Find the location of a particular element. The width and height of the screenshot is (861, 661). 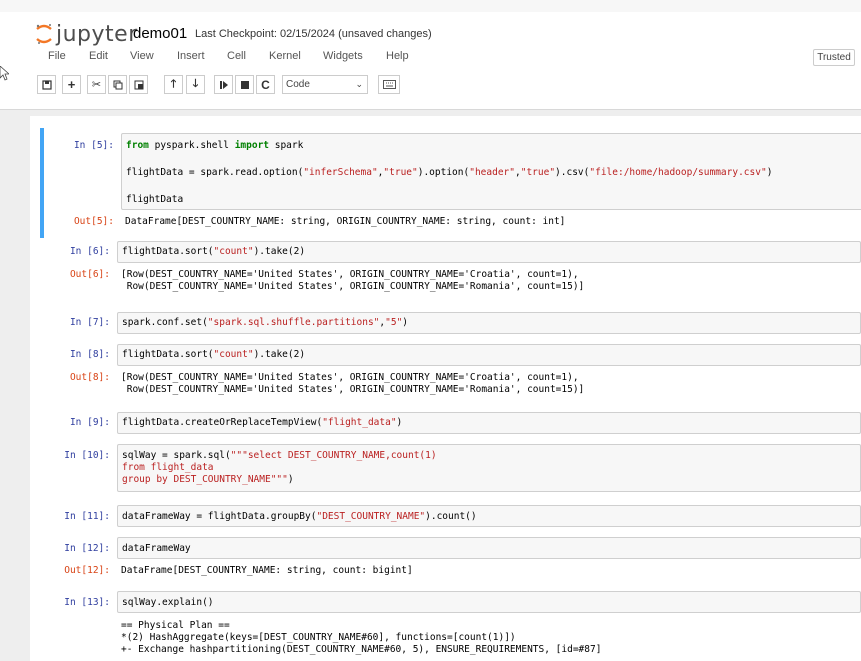

cell-type-value: Code is located at coordinates (298, 84).